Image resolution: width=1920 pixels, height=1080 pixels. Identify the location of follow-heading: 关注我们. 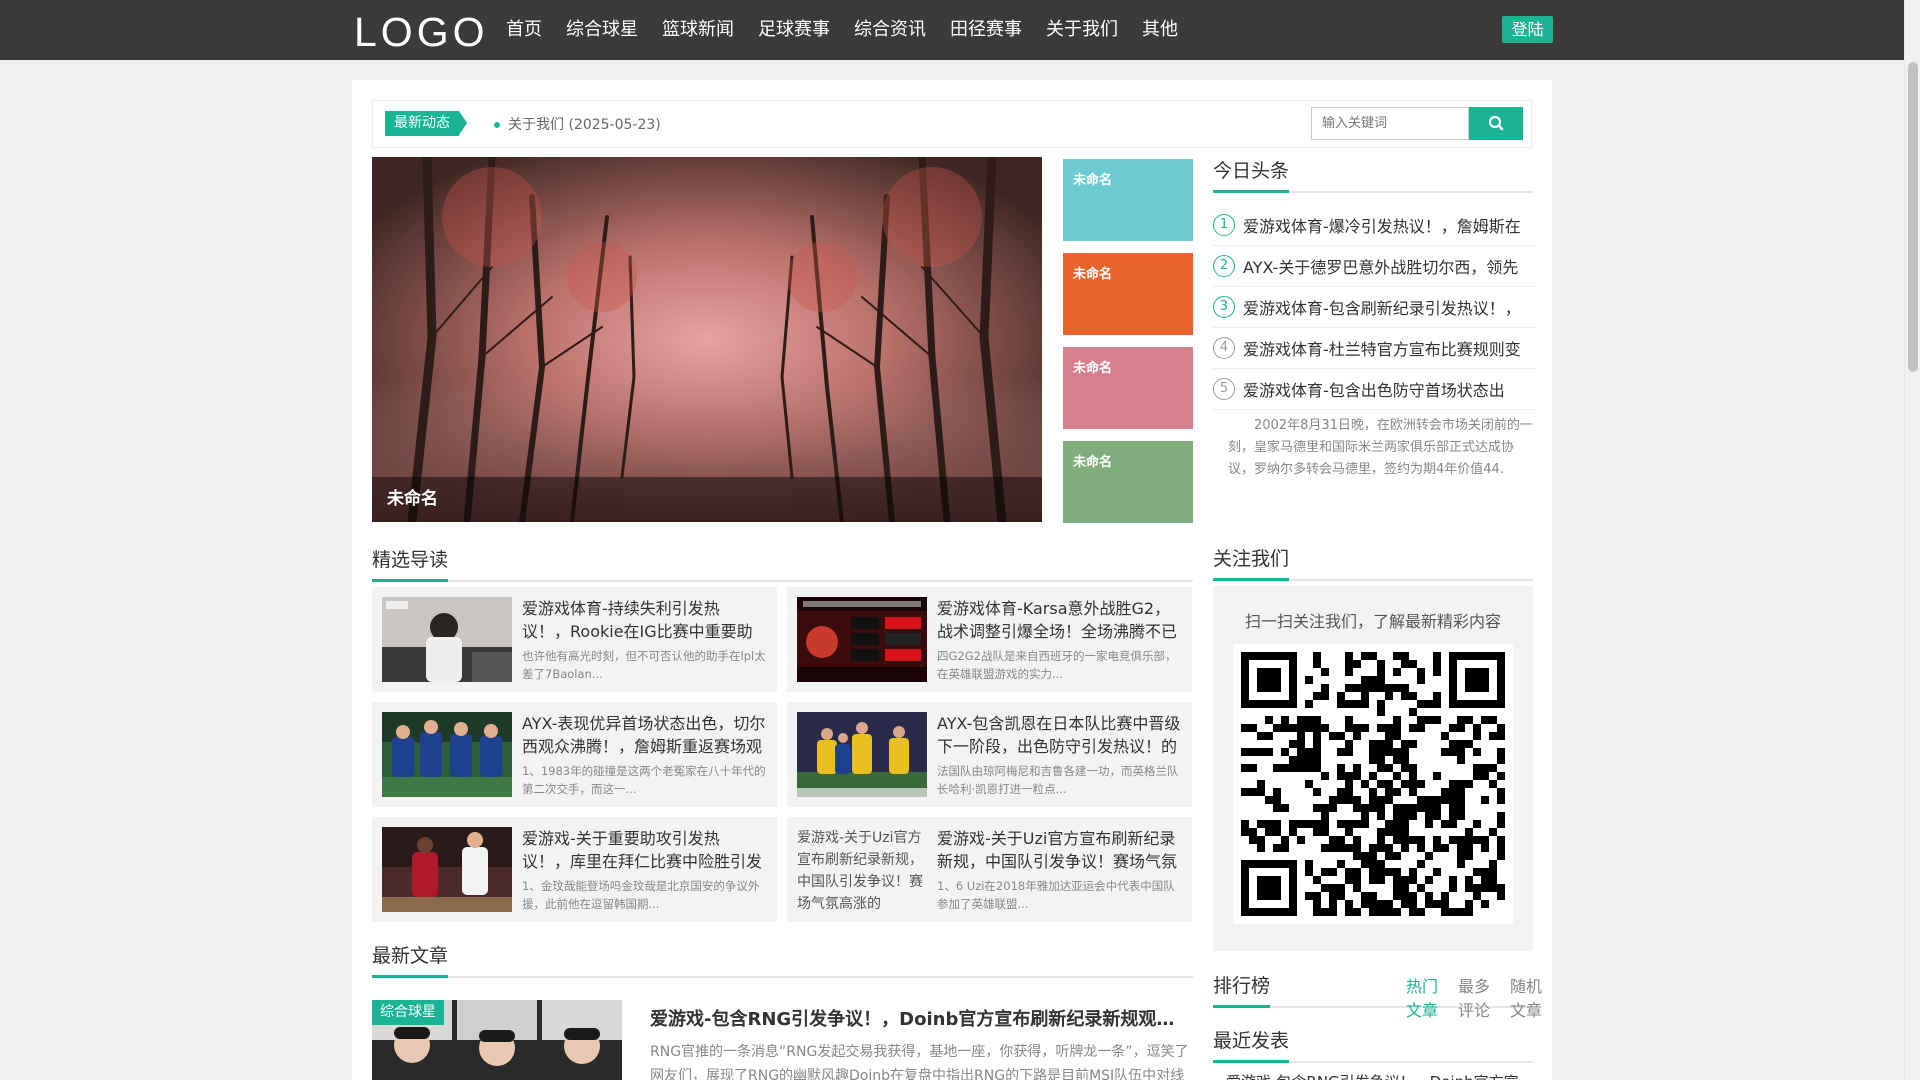
(1373, 561).